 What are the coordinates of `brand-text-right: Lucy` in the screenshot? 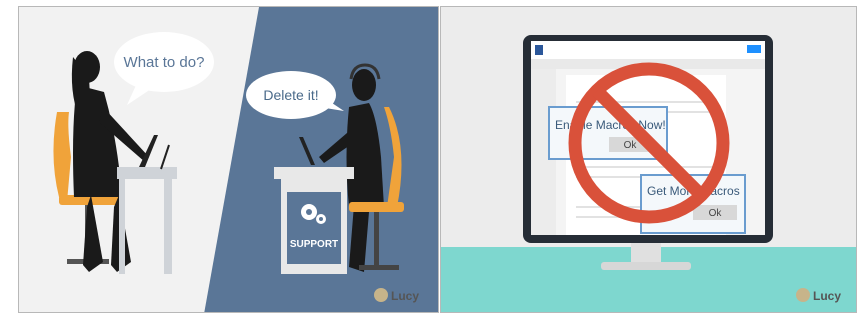 It's located at (827, 296).